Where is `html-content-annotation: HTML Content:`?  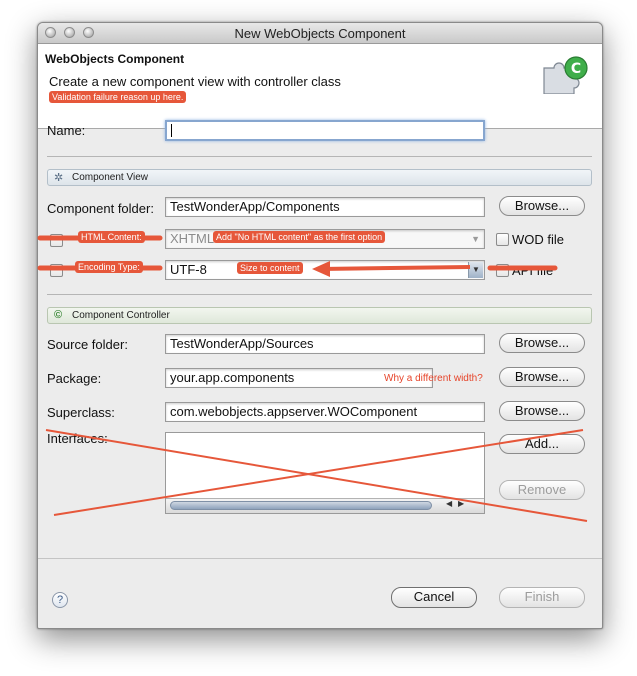
html-content-annotation: HTML Content: is located at coordinates (111, 237).